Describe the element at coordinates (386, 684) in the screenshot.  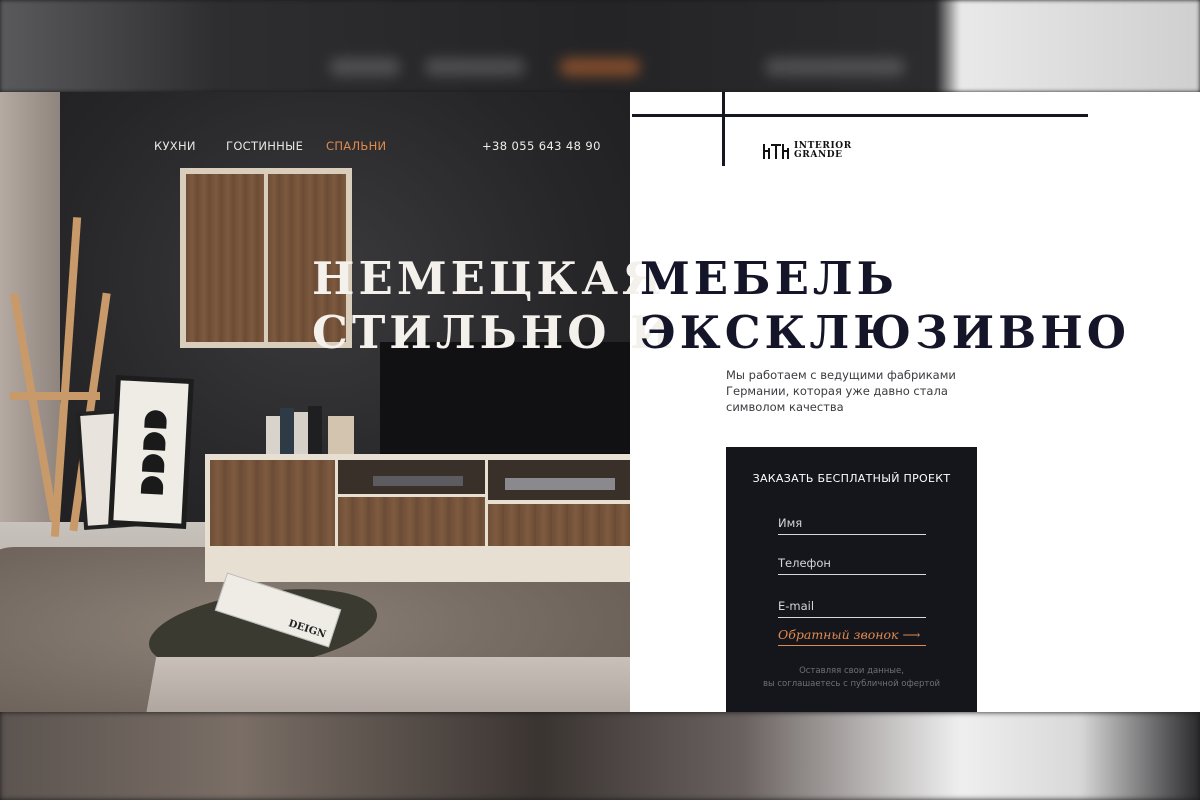
I see `coffee-table` at that location.